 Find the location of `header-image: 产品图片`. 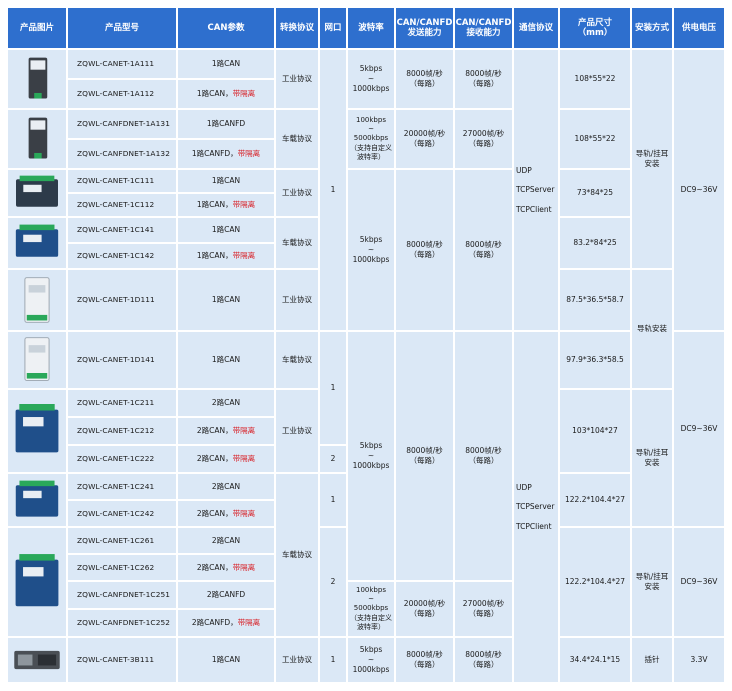

header-image: 产品图片 is located at coordinates (37, 28).